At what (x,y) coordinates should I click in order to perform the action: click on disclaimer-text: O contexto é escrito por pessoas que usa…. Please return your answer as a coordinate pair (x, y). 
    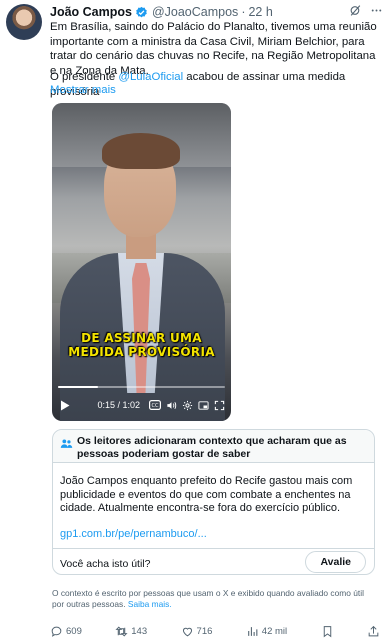
    Looking at the image, I should click on (208, 598).